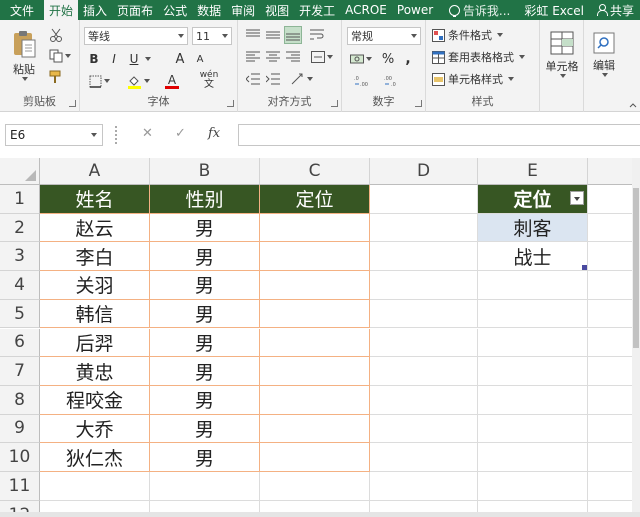 Image resolution: width=640 pixels, height=517 pixels. Describe the element at coordinates (408, 59) in the screenshot. I see `comma-button: ,` at that location.